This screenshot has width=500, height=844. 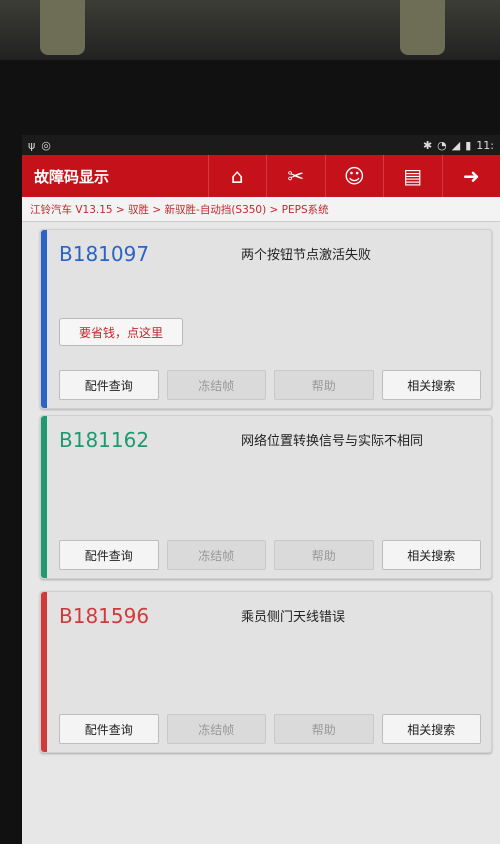 What do you see at coordinates (468, 145) in the screenshot?
I see `battery-icon: ▮` at bounding box center [468, 145].